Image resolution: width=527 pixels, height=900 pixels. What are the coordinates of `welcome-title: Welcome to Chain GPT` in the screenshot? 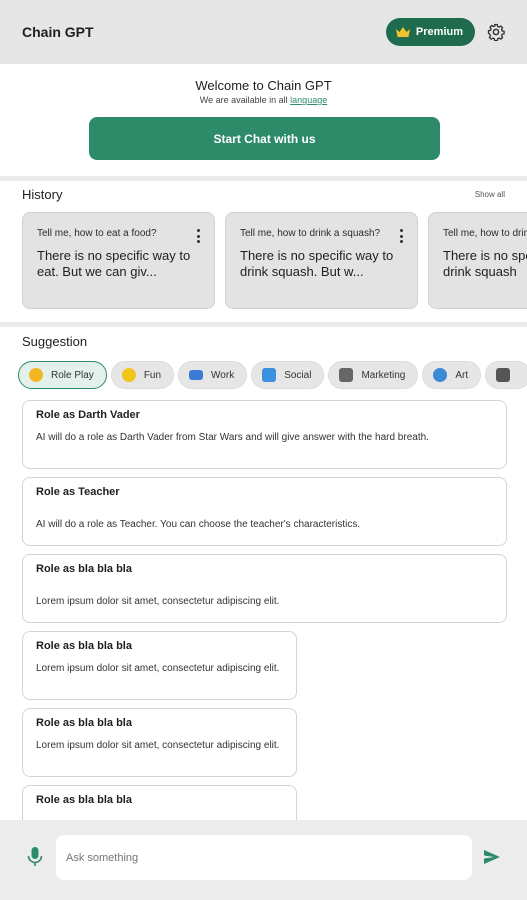 It's located at (263, 85).